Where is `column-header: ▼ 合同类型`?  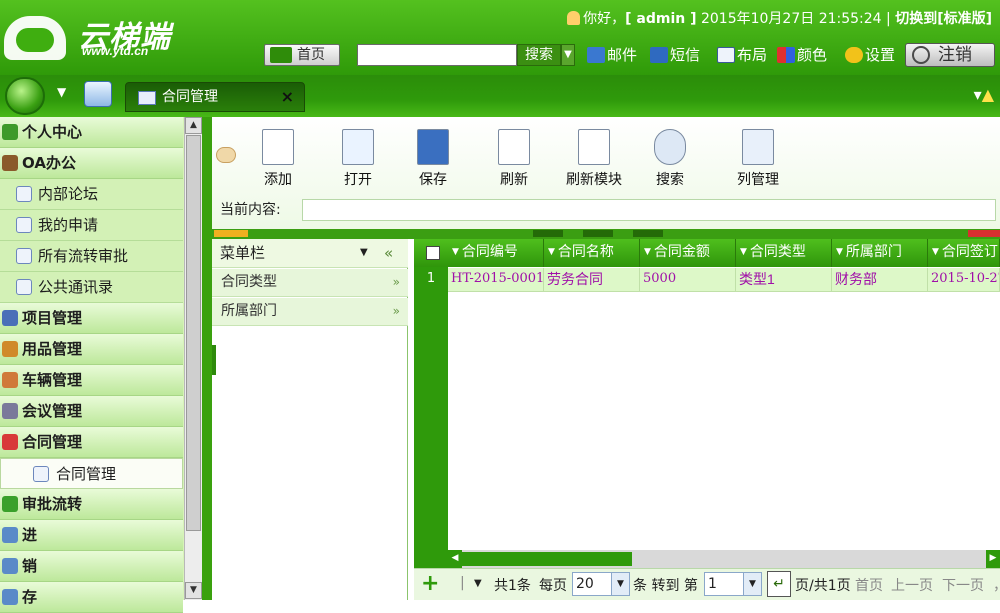
column-header: ▼ 合同类型 is located at coordinates (784, 253).